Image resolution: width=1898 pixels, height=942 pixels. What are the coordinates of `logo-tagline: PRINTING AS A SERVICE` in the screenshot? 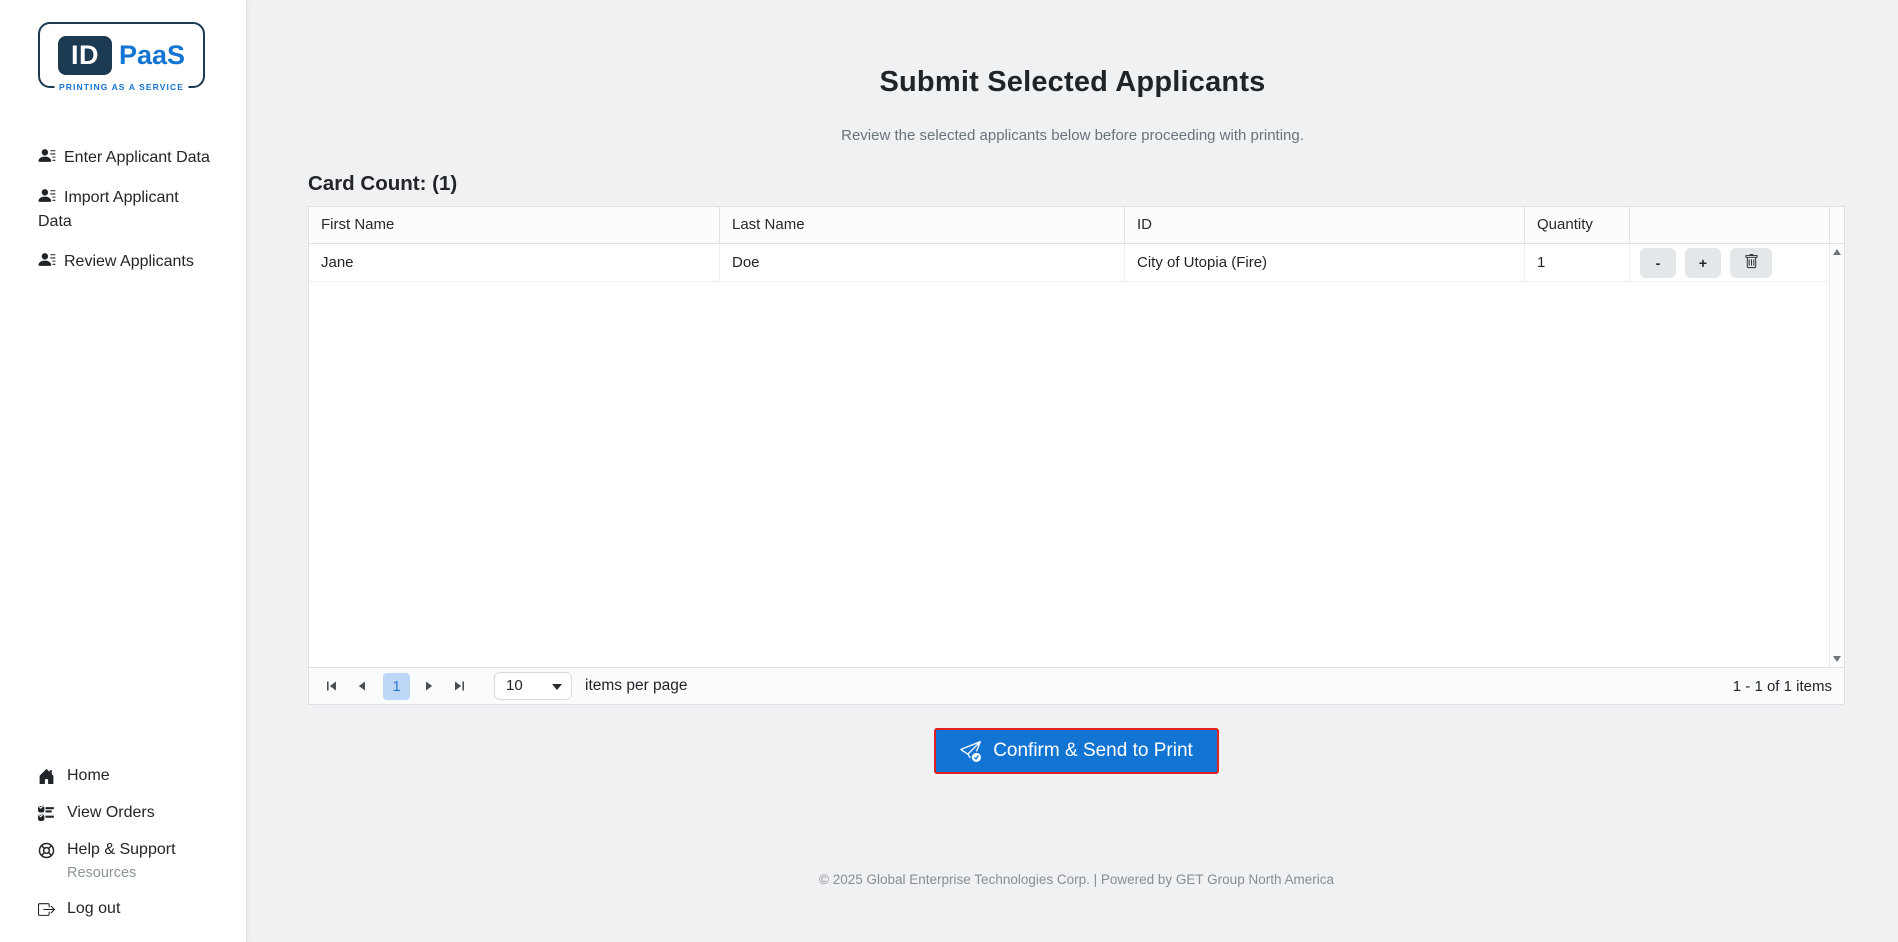 It's located at (121, 87).